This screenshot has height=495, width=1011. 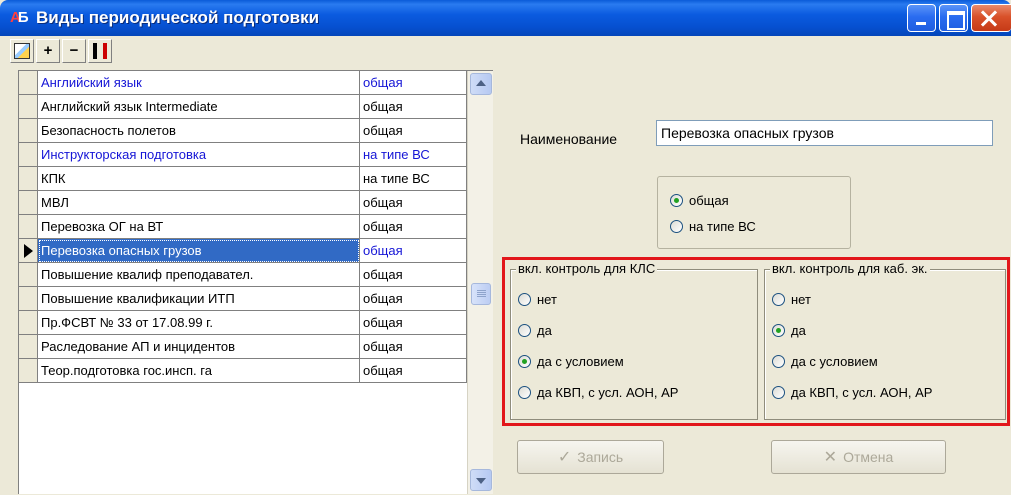 I want to click on app-logo-letter-b: Б, so click(x=23, y=17).